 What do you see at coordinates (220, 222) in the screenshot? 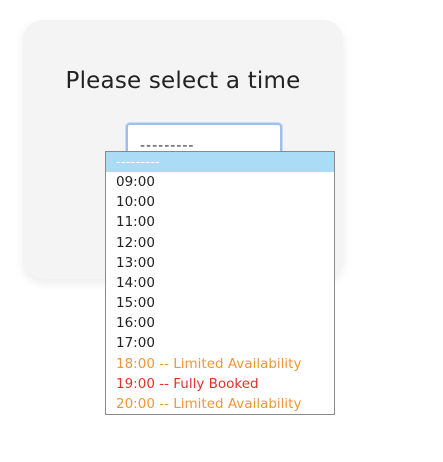
I see `time-option: 11:00` at bounding box center [220, 222].